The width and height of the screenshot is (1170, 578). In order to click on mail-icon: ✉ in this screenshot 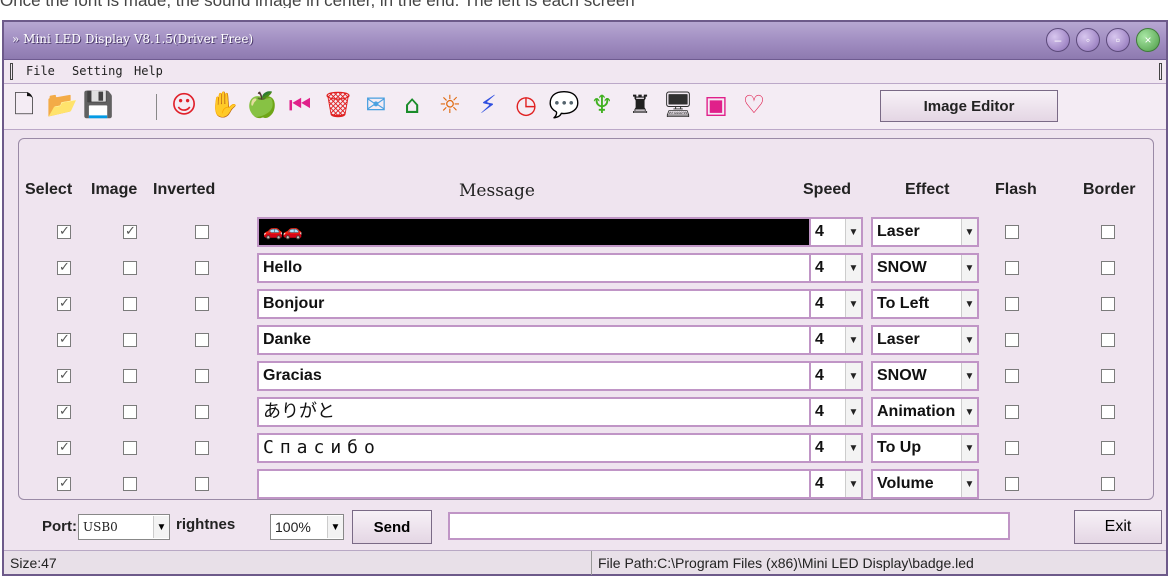, I will do `click(376, 105)`.